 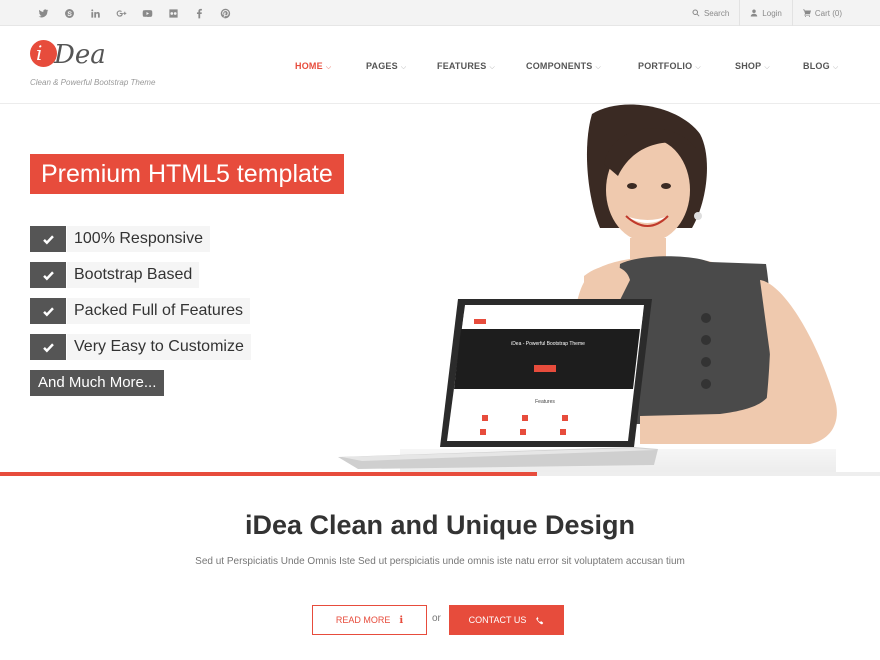 I want to click on feature-item: Bootstrap Based, so click(x=115, y=275).